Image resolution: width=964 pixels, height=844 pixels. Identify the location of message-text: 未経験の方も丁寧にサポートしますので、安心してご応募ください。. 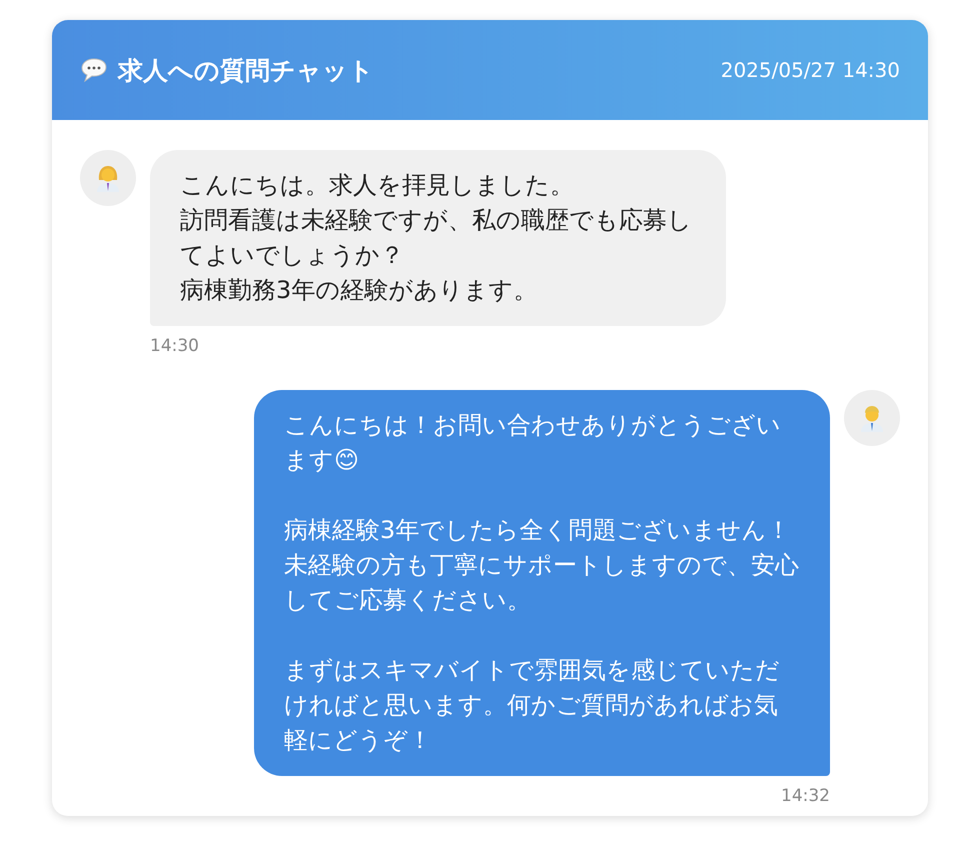
(542, 583).